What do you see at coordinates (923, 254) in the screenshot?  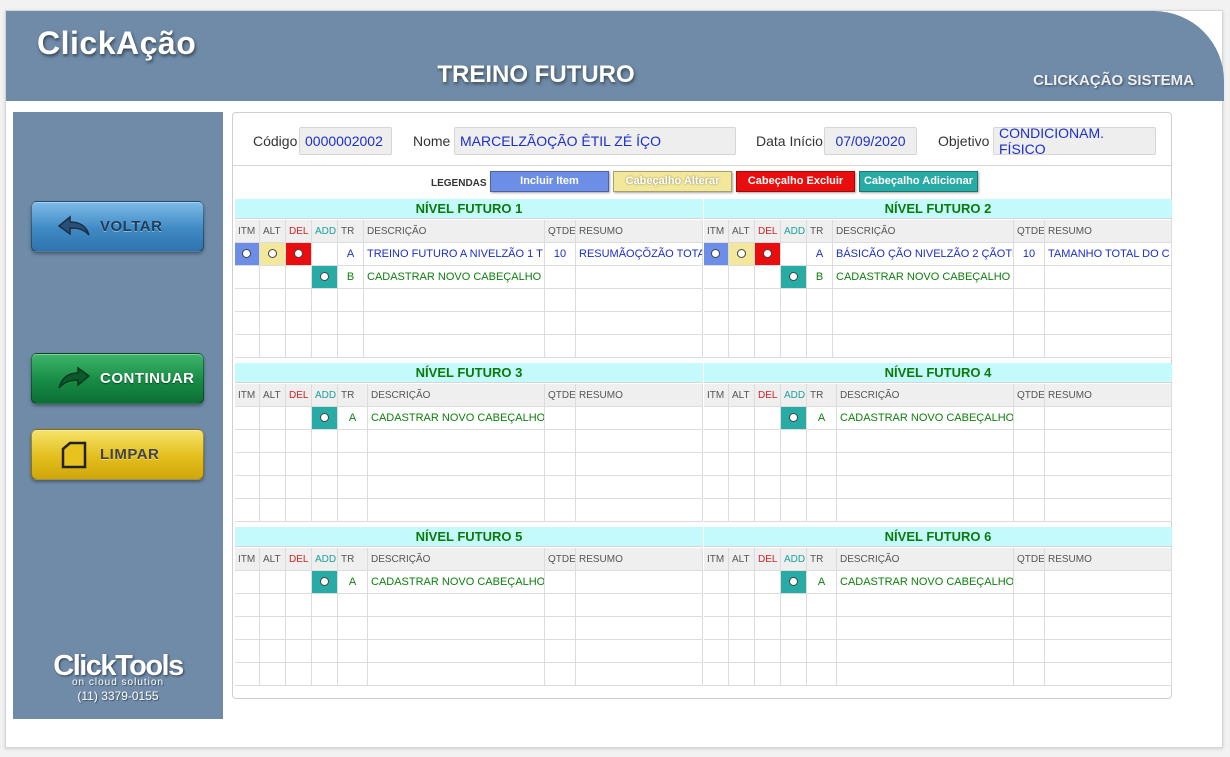 I see `cell-descricao: BÁSICÃO ÇÃO NIVELZÃO 2 ÇÃOTE` at bounding box center [923, 254].